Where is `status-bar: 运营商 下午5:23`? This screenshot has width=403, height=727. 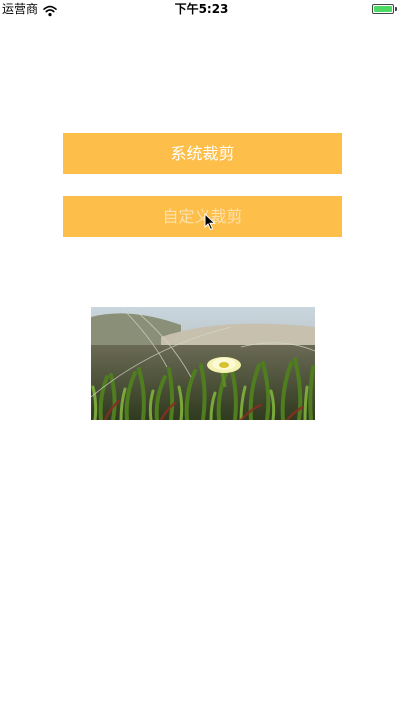
status-bar: 运营商 下午5:23 is located at coordinates (201, 9).